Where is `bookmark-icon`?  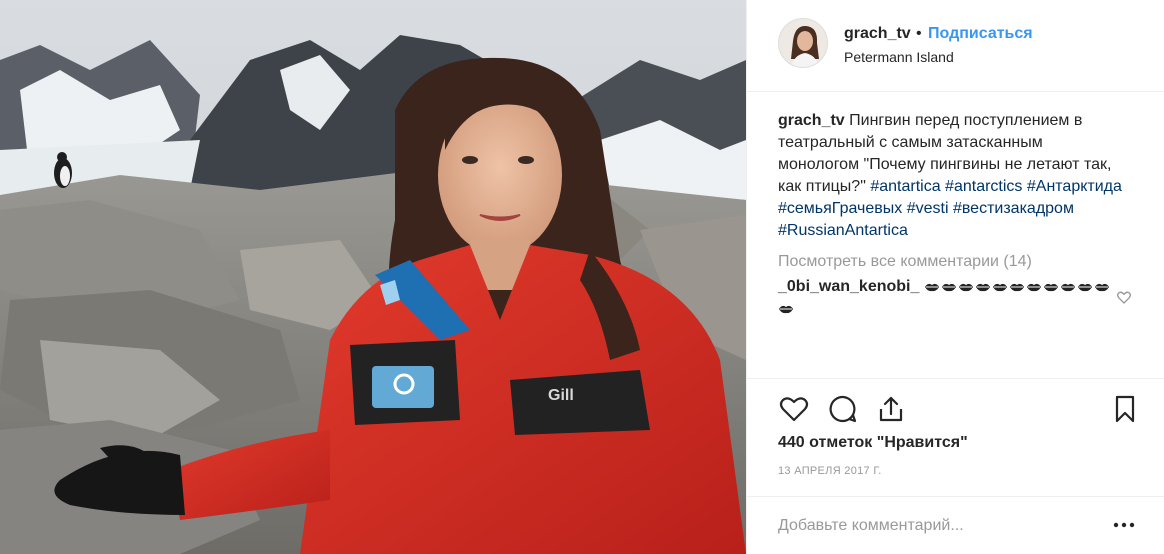 bookmark-icon is located at coordinates (1125, 409).